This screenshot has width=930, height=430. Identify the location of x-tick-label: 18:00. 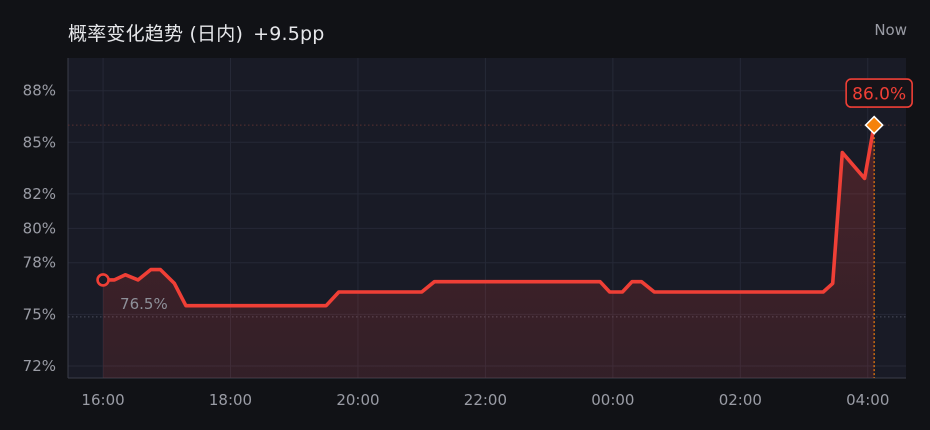
(230, 400).